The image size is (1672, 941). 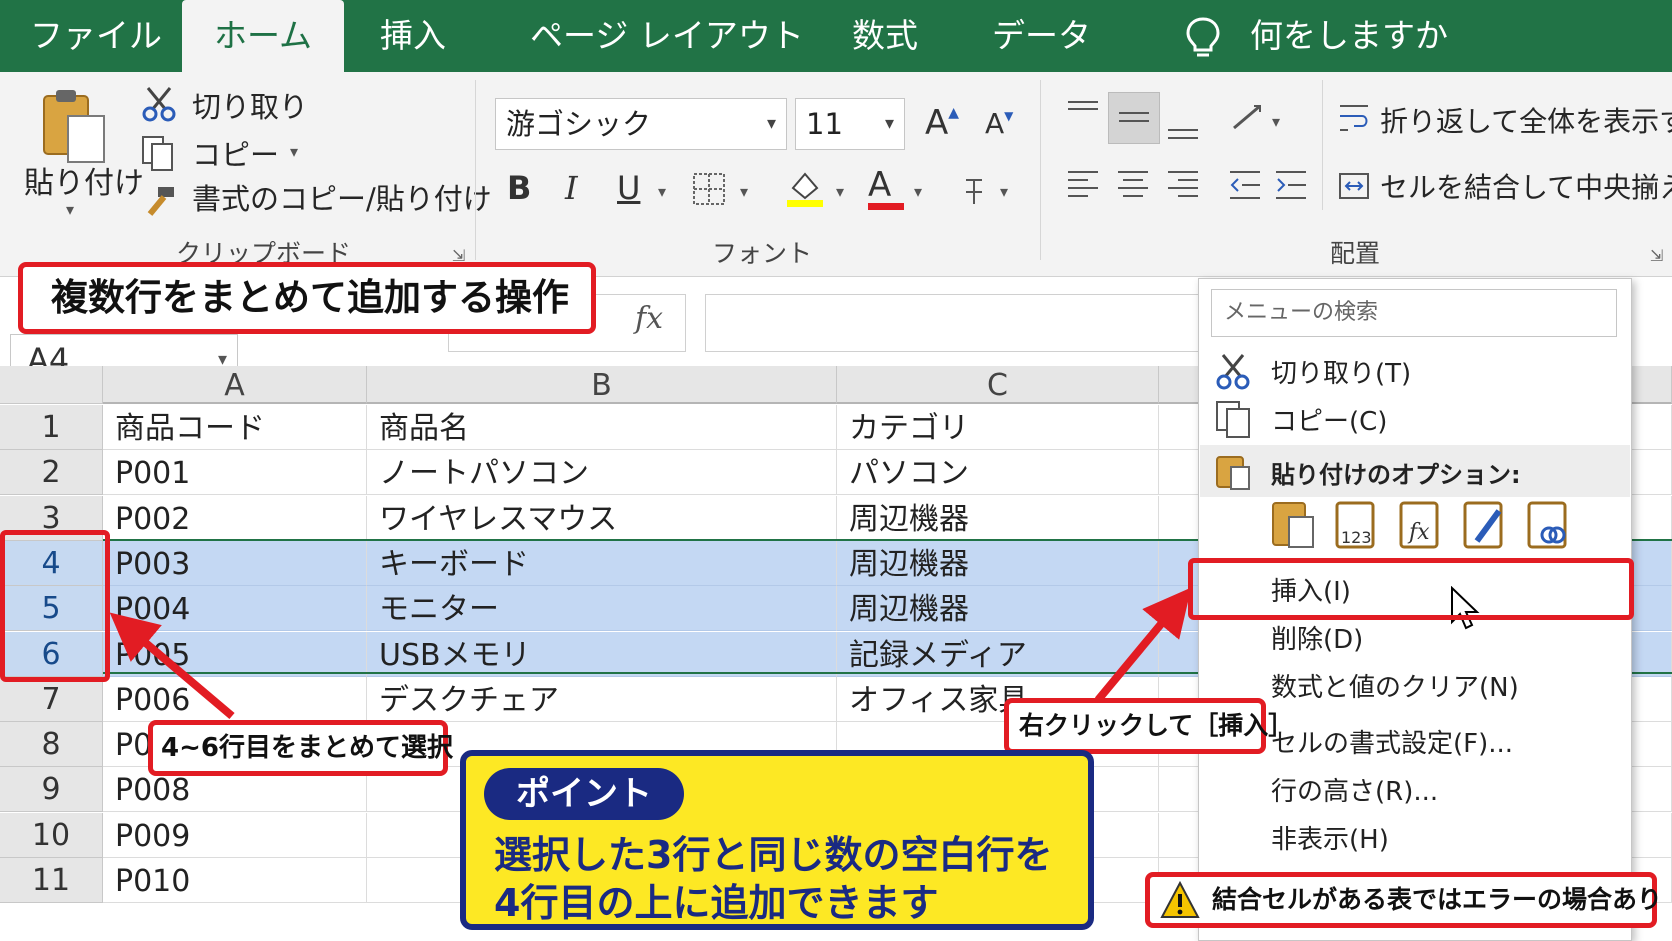 I want to click on cell-b: USBメモリ, so click(x=602, y=654).